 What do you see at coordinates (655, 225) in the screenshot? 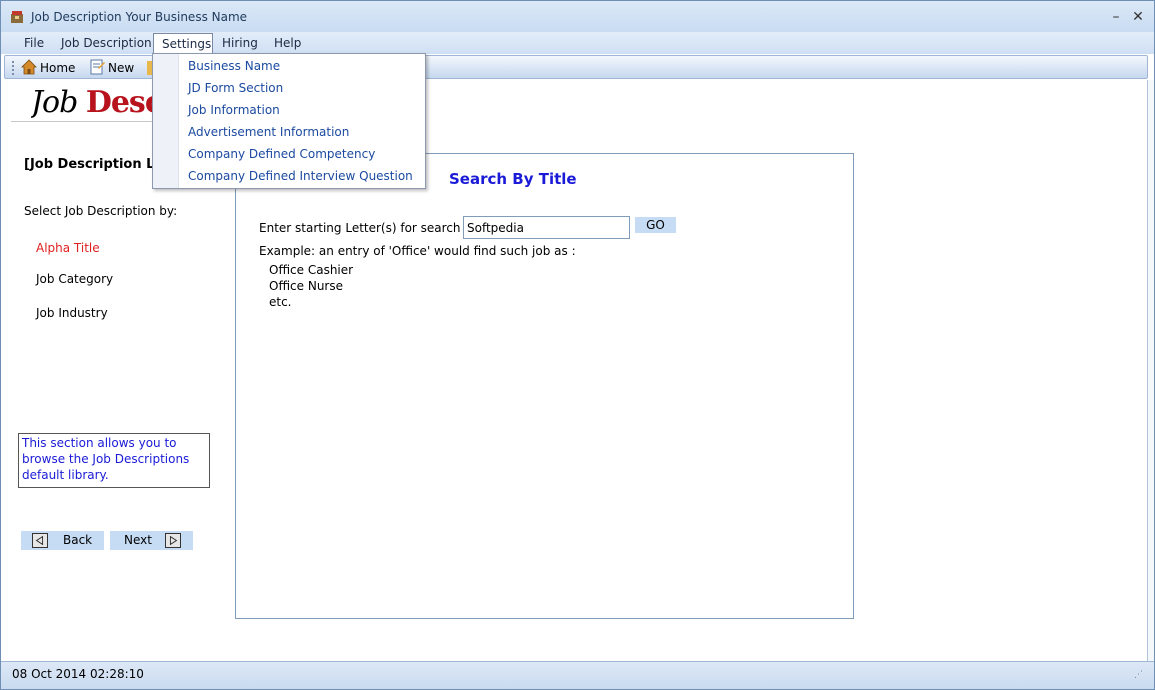
I see `go-button: GO` at bounding box center [655, 225].